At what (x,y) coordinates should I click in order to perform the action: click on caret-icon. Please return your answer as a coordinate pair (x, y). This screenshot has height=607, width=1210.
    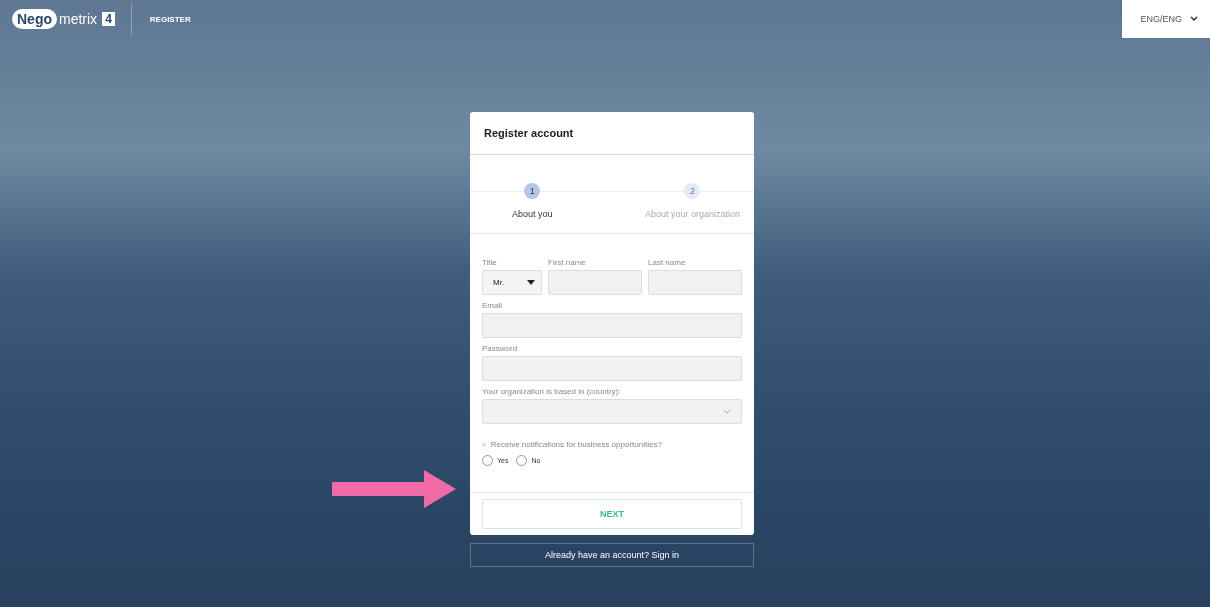
    Looking at the image, I should click on (531, 282).